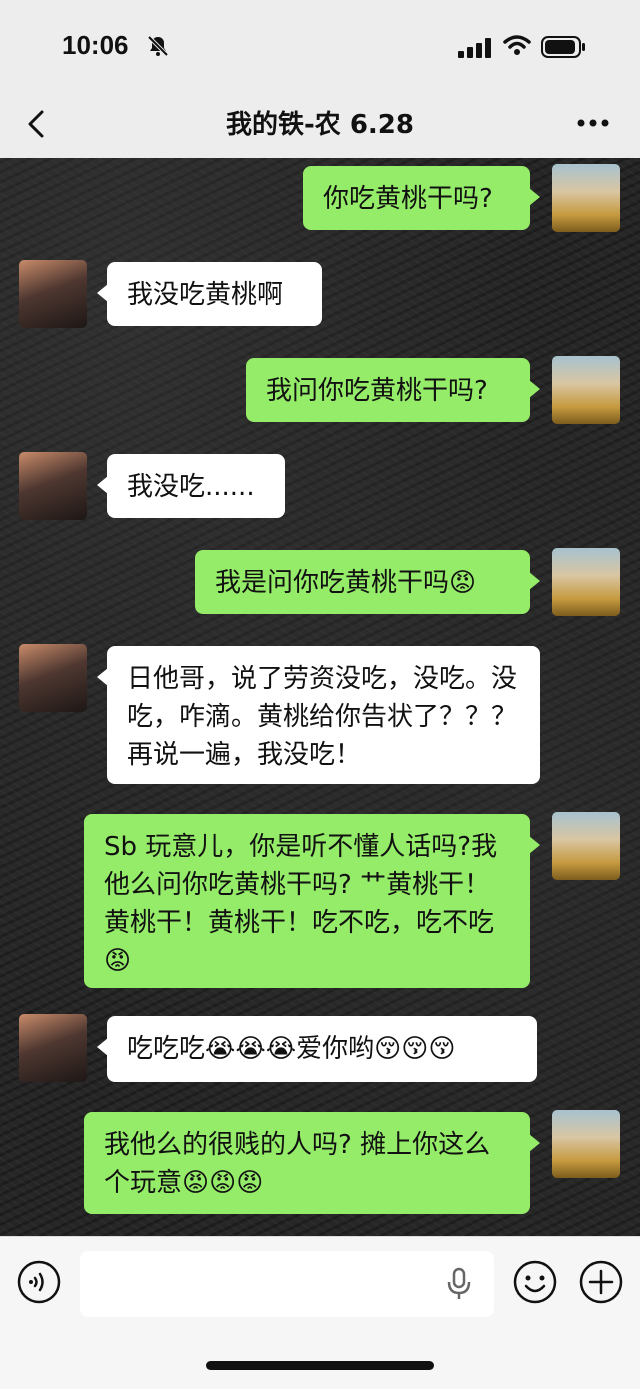 The width and height of the screenshot is (640, 1389). I want to click on chat-title: 我的铁-农 6.28, so click(320, 125).